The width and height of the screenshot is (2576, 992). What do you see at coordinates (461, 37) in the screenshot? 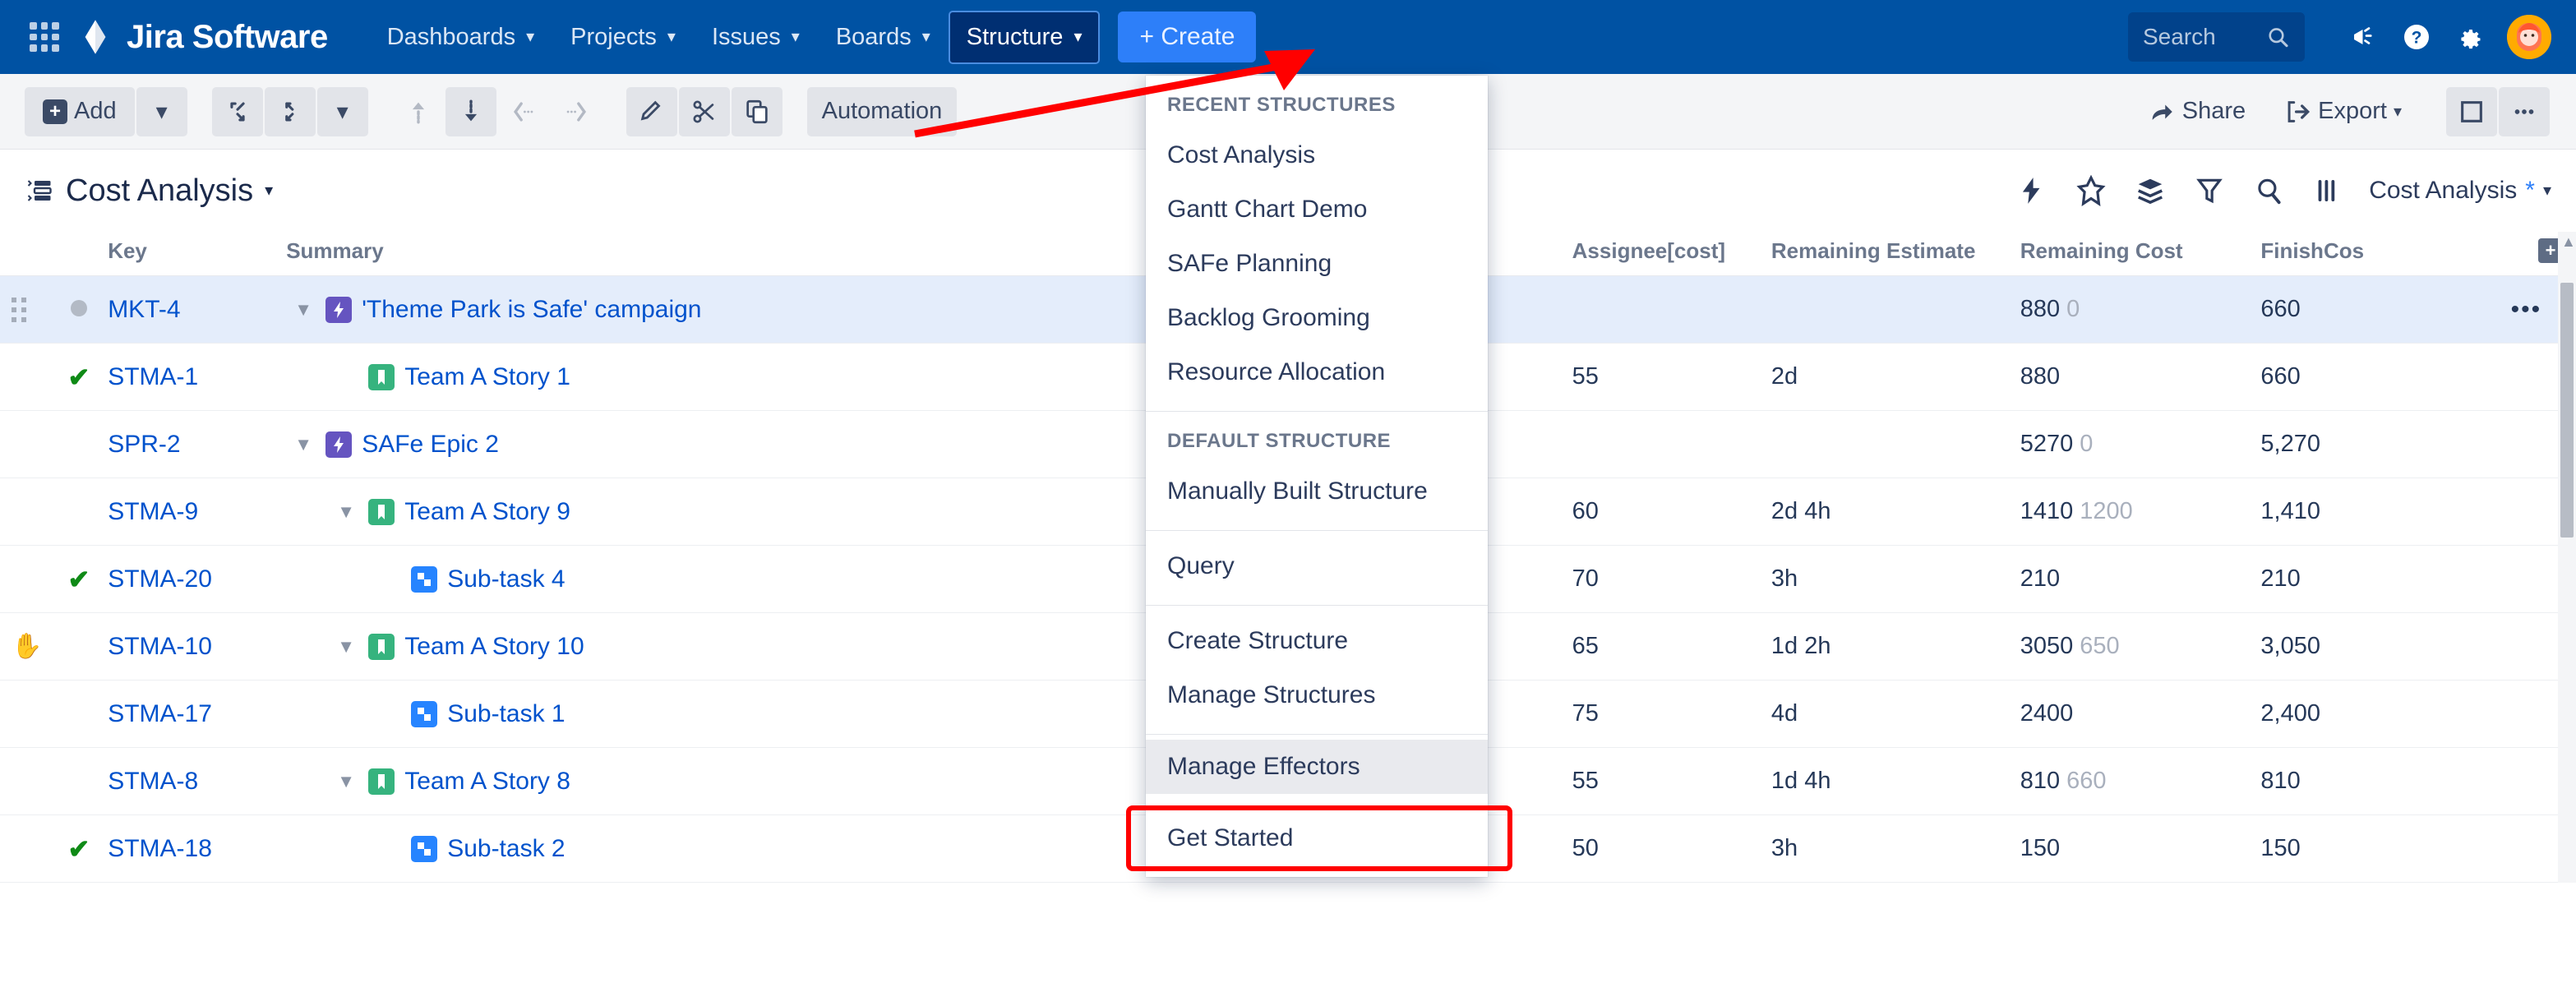
I see `nav-item-dashboards: Dashboards ▾` at bounding box center [461, 37].